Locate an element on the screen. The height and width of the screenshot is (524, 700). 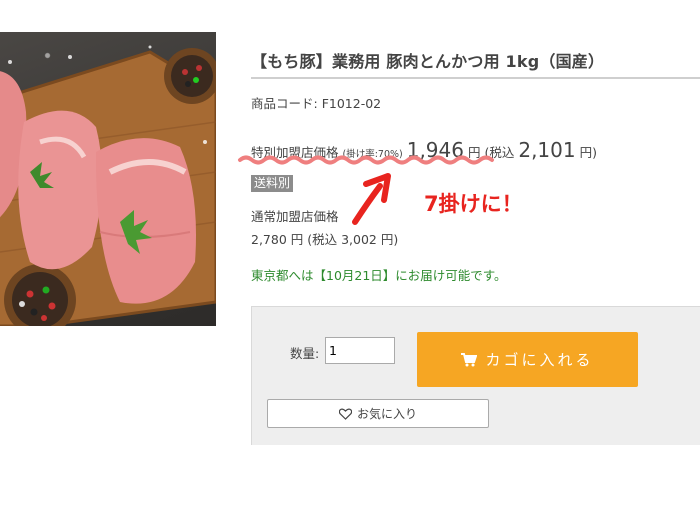
annotation-arrow-shaft is located at coordinates (367, 204).